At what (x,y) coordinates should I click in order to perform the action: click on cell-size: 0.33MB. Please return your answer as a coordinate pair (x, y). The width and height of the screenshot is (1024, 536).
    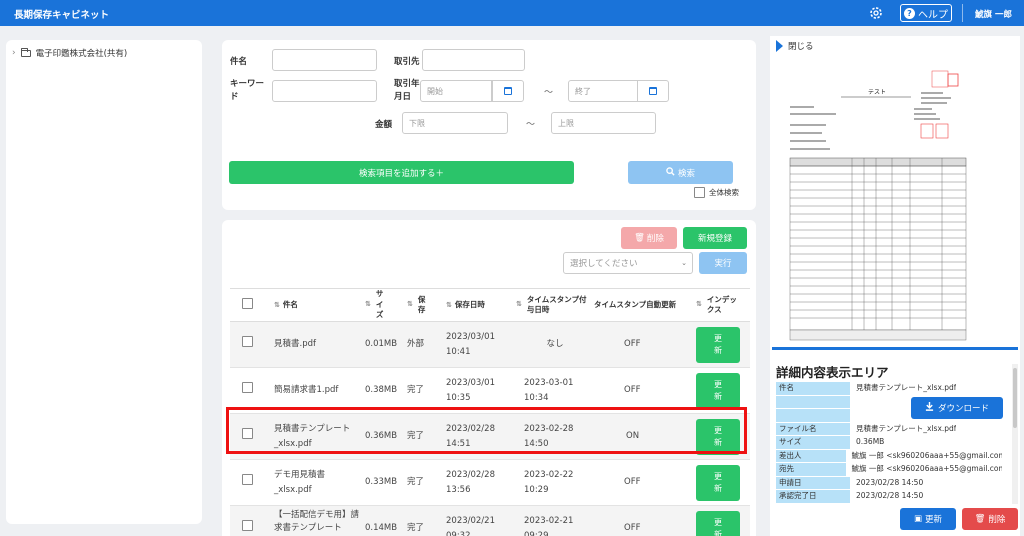
    Looking at the image, I should click on (386, 482).